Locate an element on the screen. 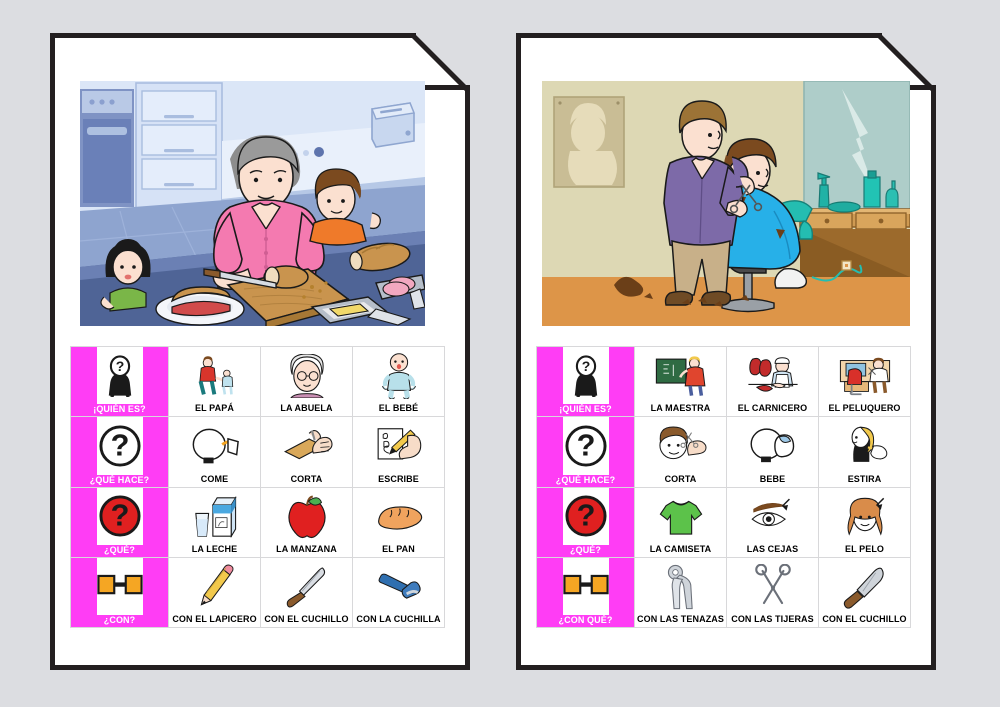  teacher-blackboard-icon is located at coordinates (680, 375).